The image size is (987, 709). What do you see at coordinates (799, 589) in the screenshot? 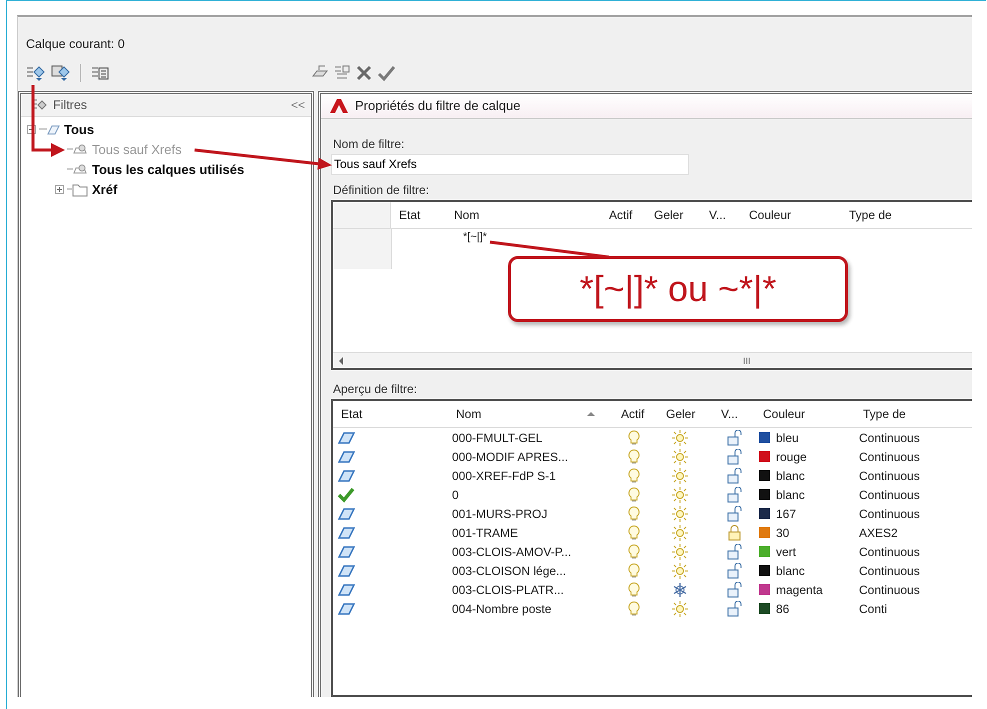
I see `color-name: magenta` at bounding box center [799, 589].